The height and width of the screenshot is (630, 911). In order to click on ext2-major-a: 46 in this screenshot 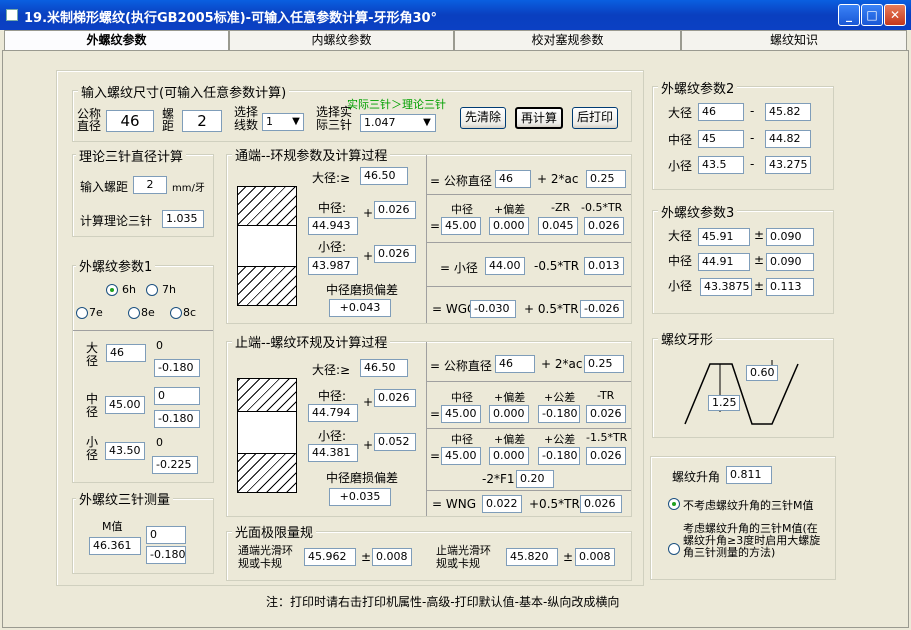, I will do `click(721, 112)`.